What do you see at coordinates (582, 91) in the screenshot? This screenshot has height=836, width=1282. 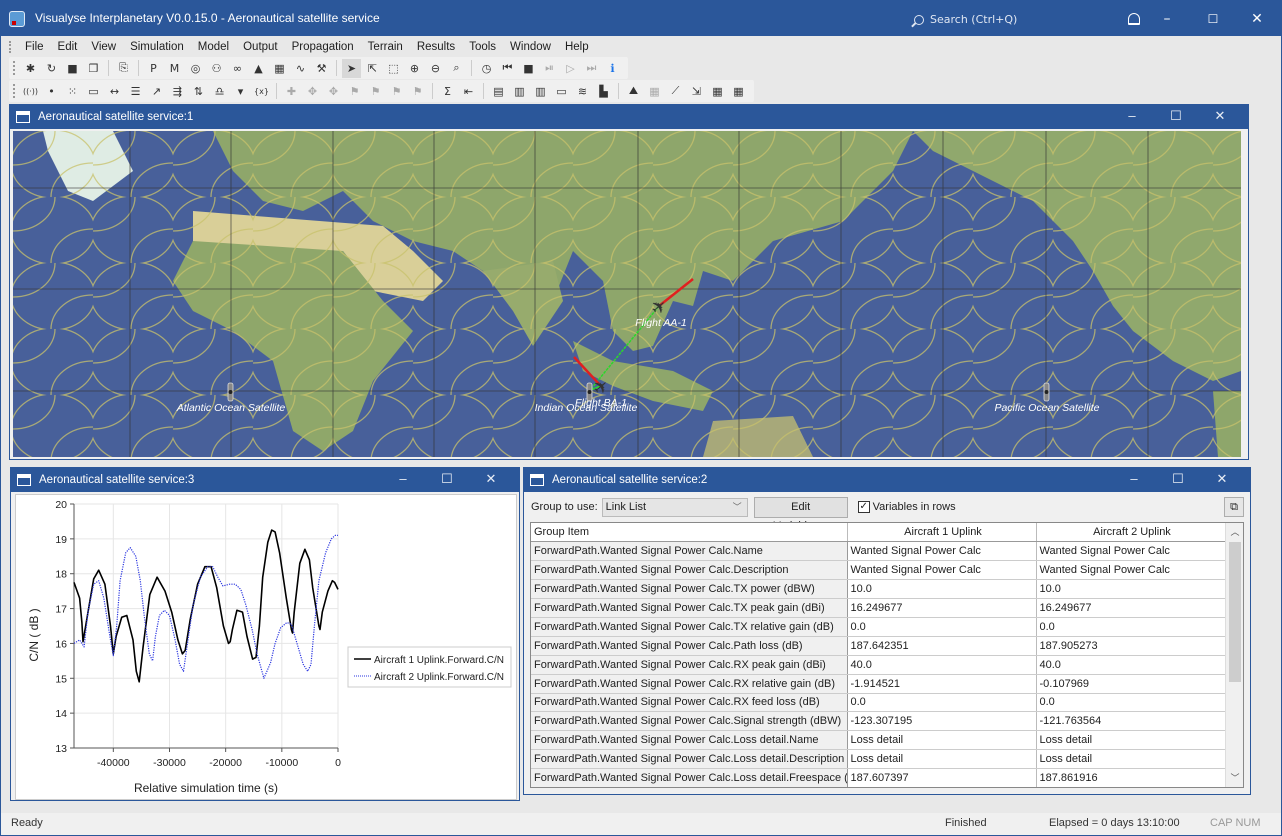 I see `trend-chart-icon: ≋` at bounding box center [582, 91].